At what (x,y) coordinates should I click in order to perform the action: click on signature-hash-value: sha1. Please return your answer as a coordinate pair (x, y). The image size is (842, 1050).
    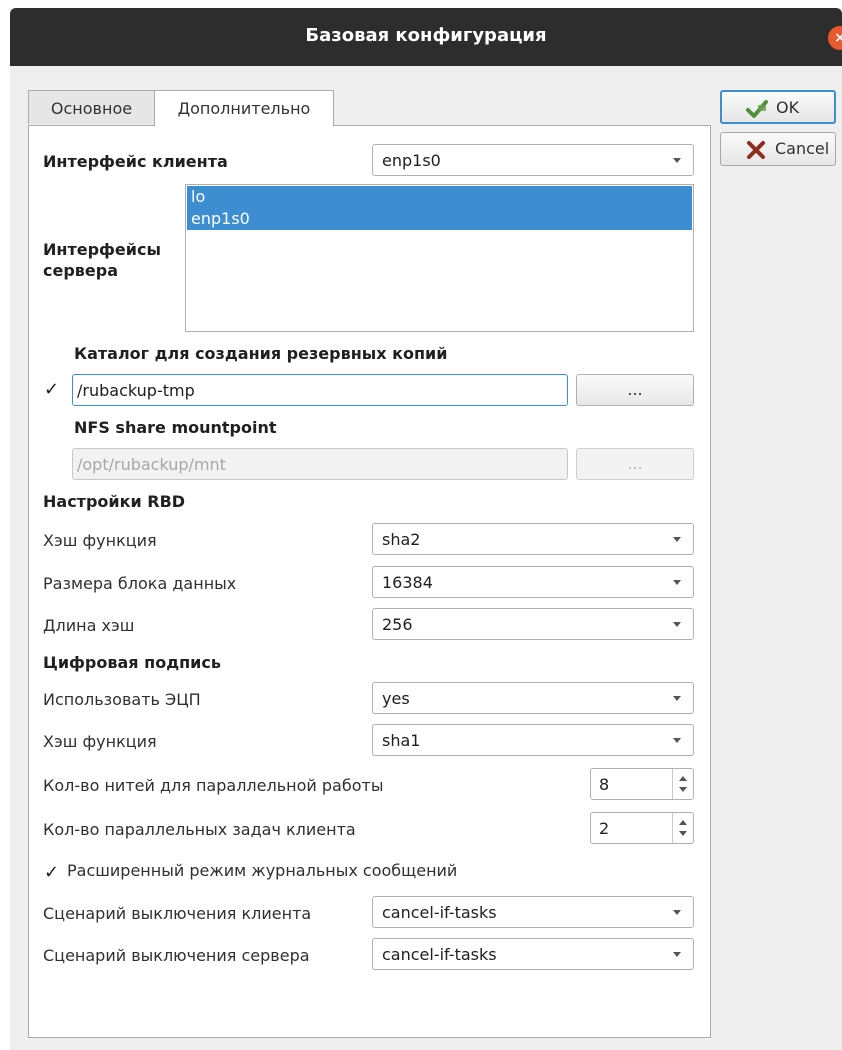
    Looking at the image, I should click on (401, 740).